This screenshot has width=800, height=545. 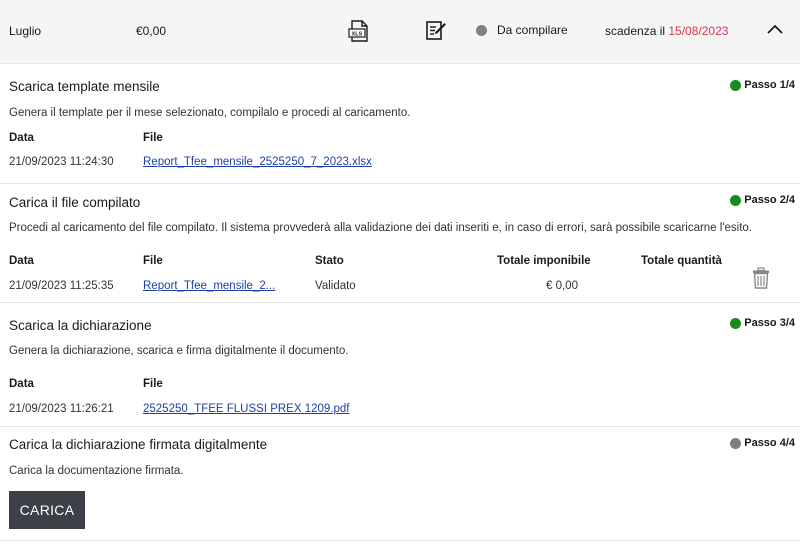 What do you see at coordinates (80, 325) in the screenshot?
I see `step-3-title: Scarica la dichiarazione` at bounding box center [80, 325].